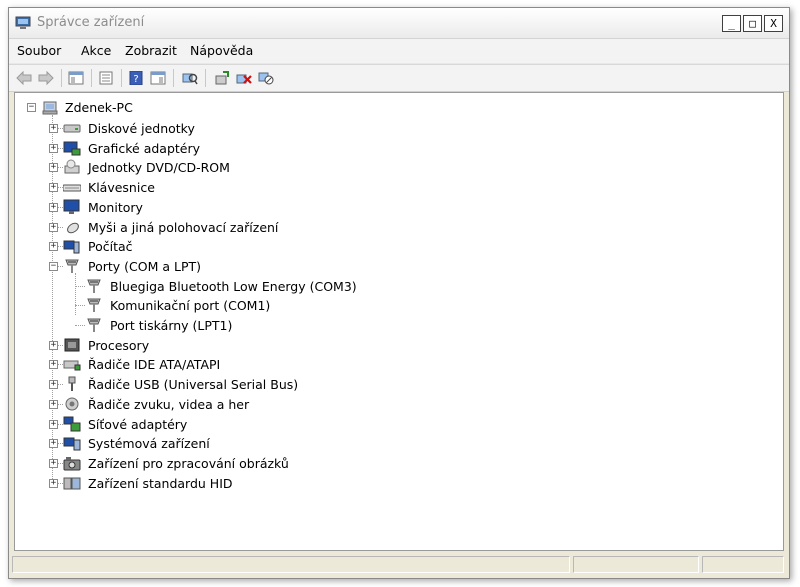  What do you see at coordinates (96, 50) in the screenshot?
I see `menu-action: Akce` at bounding box center [96, 50].